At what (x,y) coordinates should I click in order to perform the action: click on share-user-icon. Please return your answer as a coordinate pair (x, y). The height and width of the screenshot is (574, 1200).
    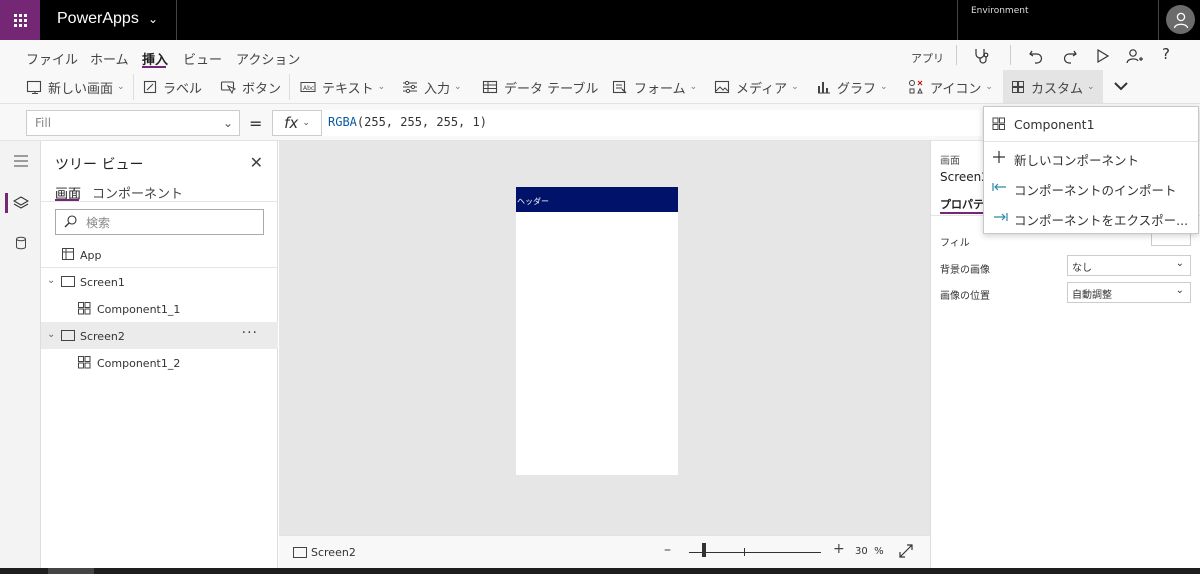
    Looking at the image, I should click on (1135, 57).